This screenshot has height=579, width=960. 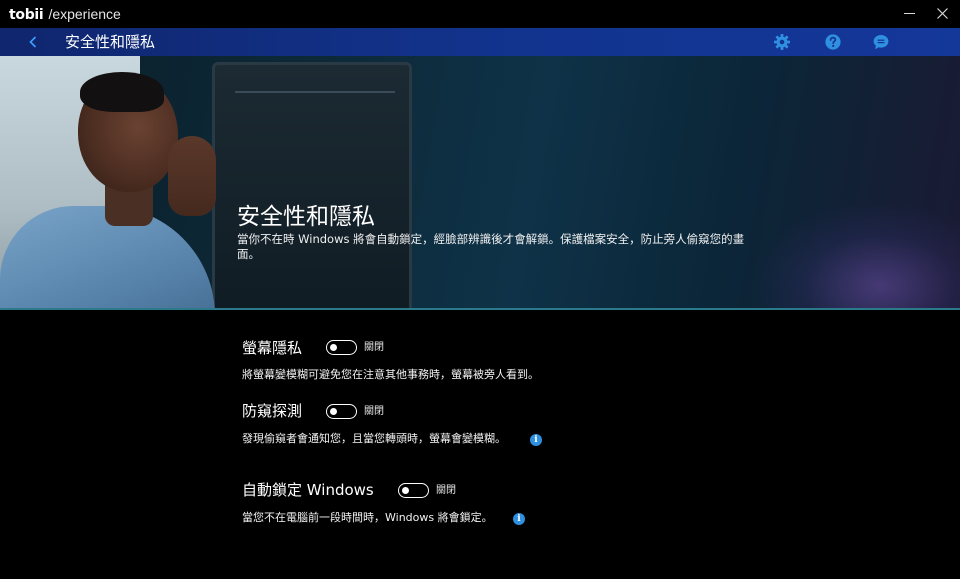 What do you see at coordinates (272, 411) in the screenshot?
I see `privacy-detection-title: 防窺探測` at bounding box center [272, 411].